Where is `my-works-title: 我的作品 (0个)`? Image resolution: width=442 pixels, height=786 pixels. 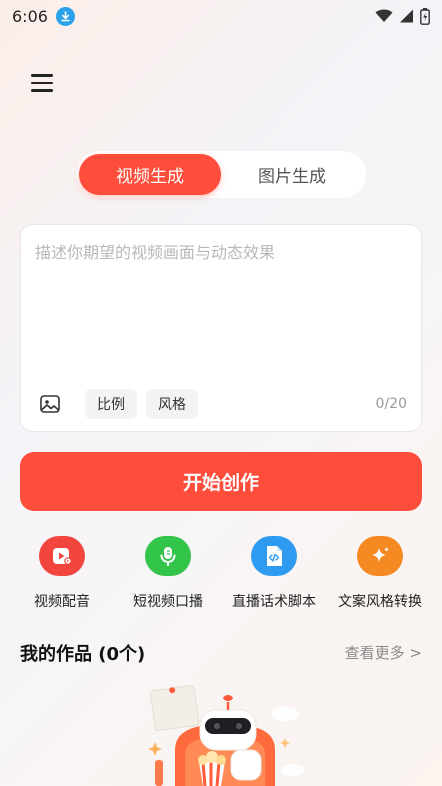
my-works-title: 我的作品 (0个) is located at coordinates (83, 654).